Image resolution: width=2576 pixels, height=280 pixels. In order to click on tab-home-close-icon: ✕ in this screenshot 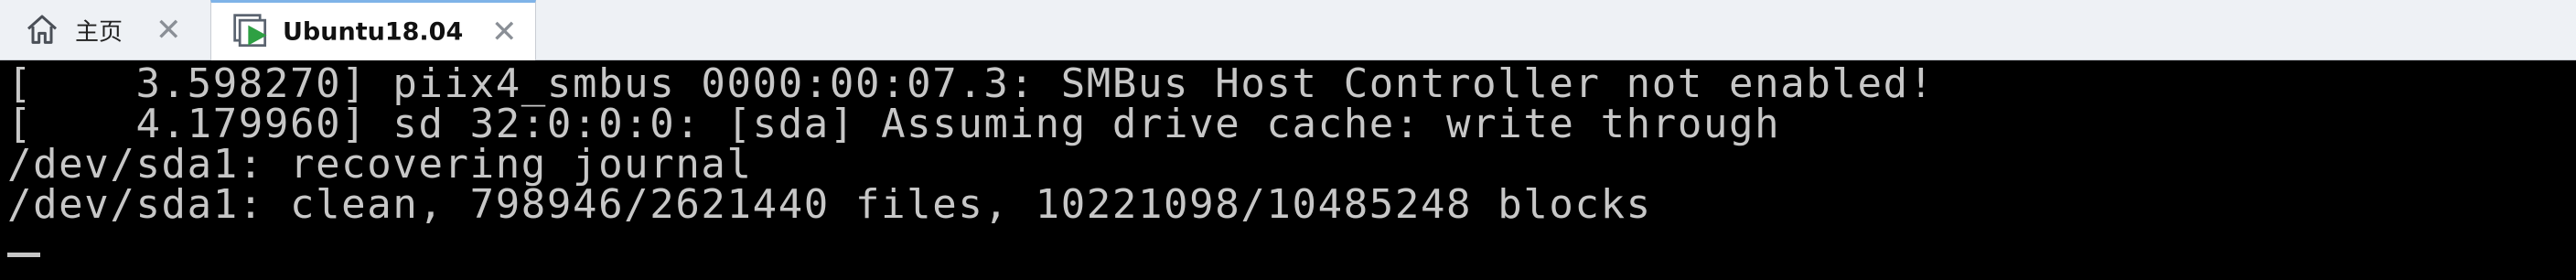, I will do `click(169, 30)`.